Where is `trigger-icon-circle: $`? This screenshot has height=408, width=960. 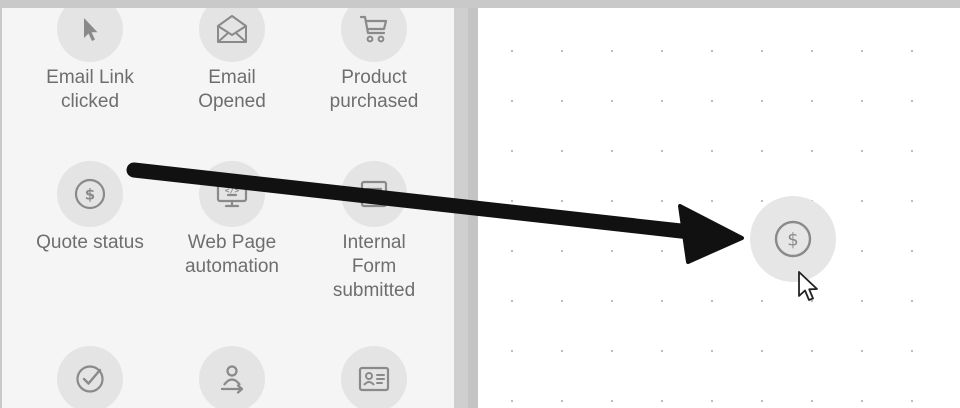
trigger-icon-circle: $ is located at coordinates (90, 194).